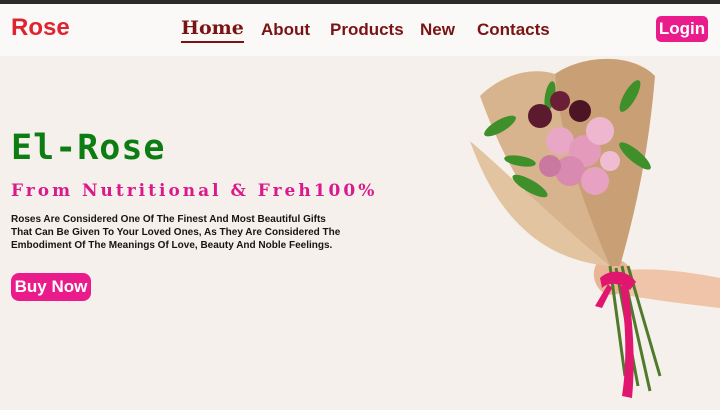  Describe the element at coordinates (682, 29) in the screenshot. I see `login-button: Login` at that location.